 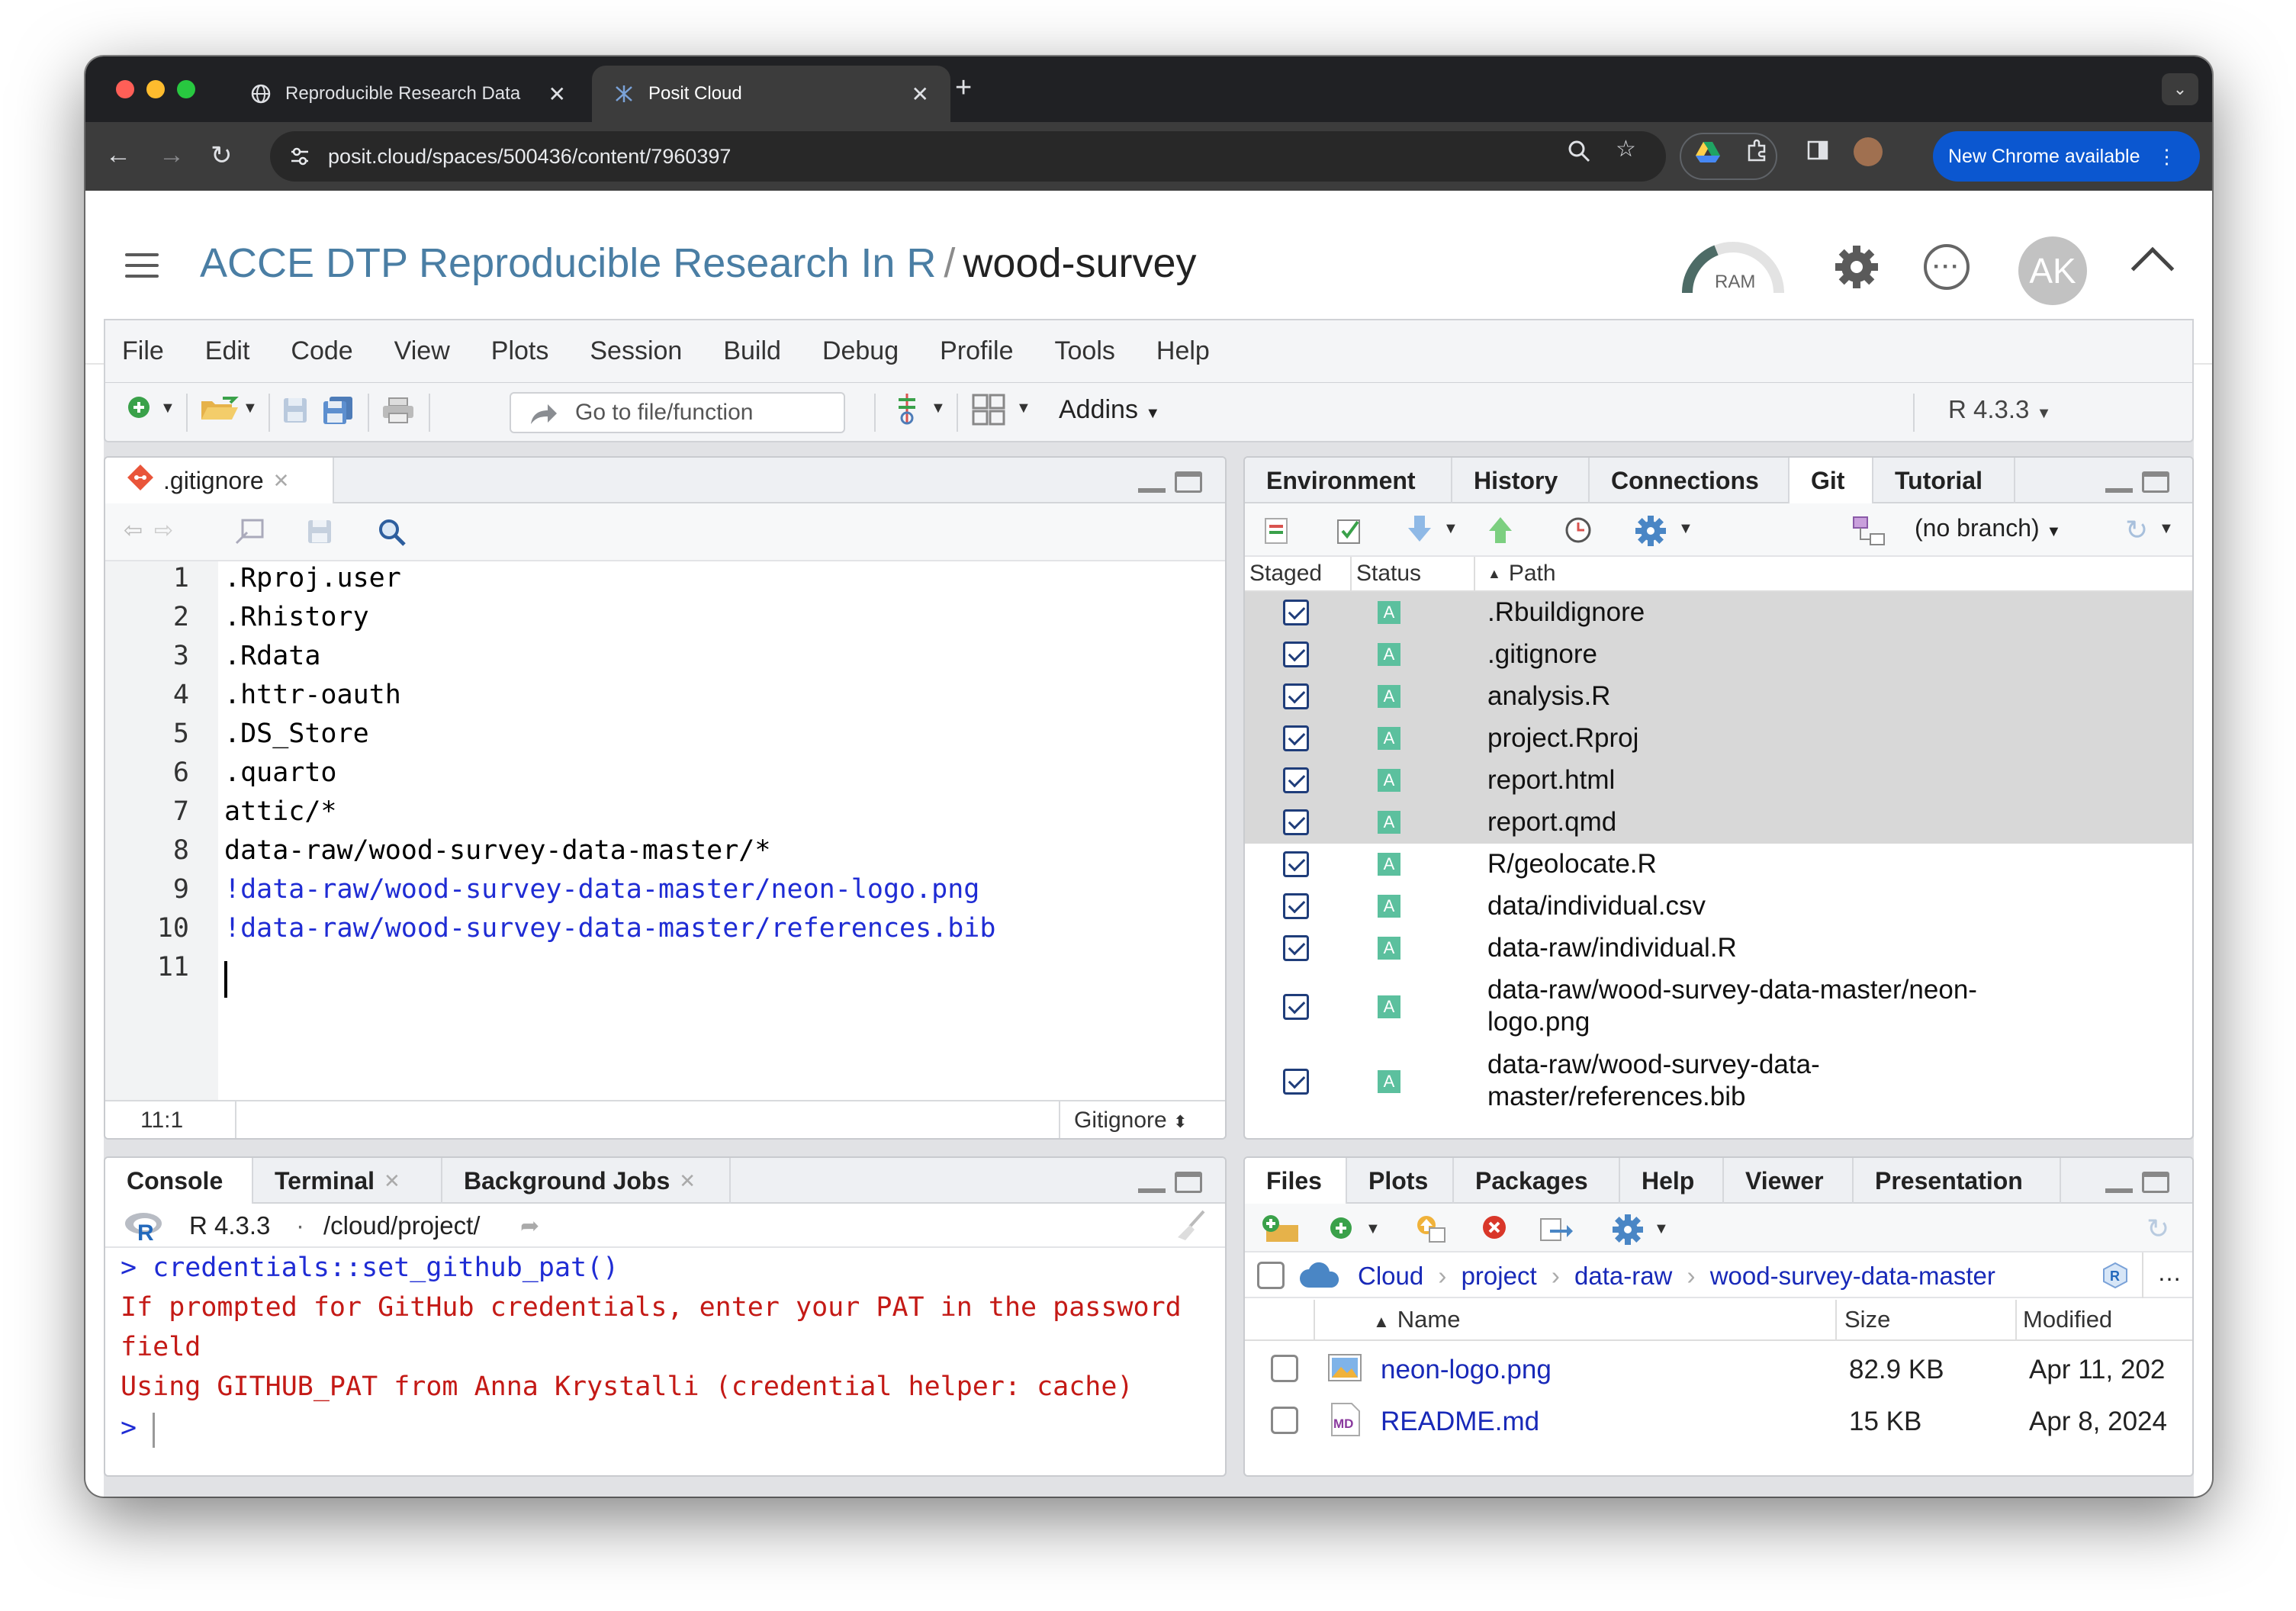 What do you see at coordinates (172, 155) in the screenshot?
I see `forward-icon: →` at bounding box center [172, 155].